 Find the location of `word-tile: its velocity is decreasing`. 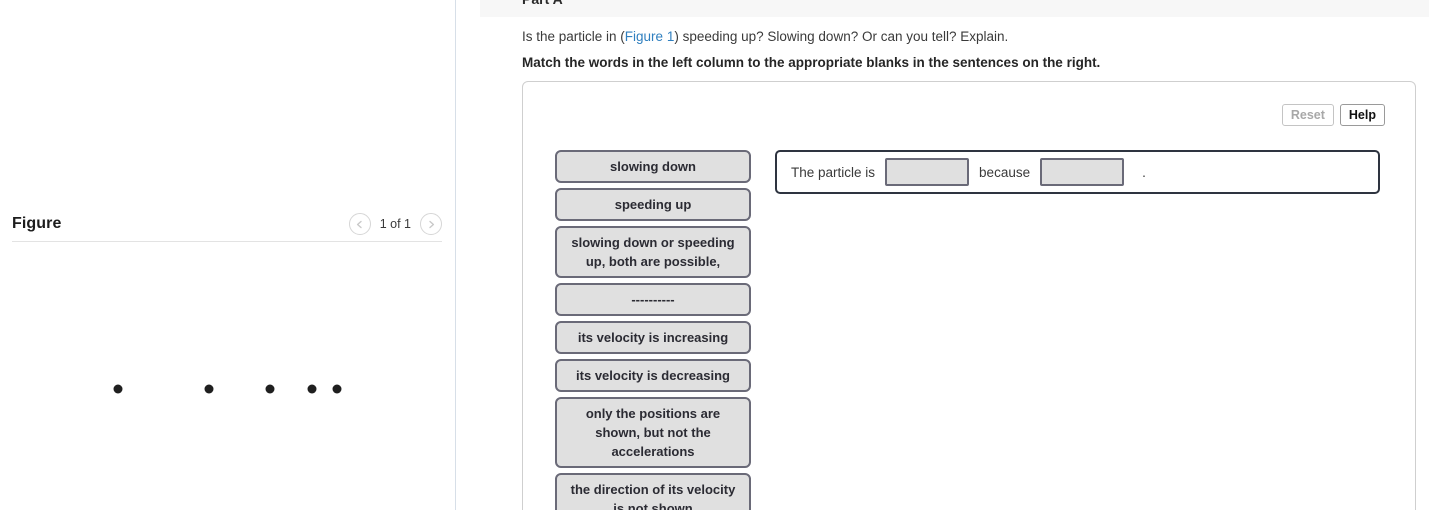

word-tile: its velocity is decreasing is located at coordinates (653, 375).